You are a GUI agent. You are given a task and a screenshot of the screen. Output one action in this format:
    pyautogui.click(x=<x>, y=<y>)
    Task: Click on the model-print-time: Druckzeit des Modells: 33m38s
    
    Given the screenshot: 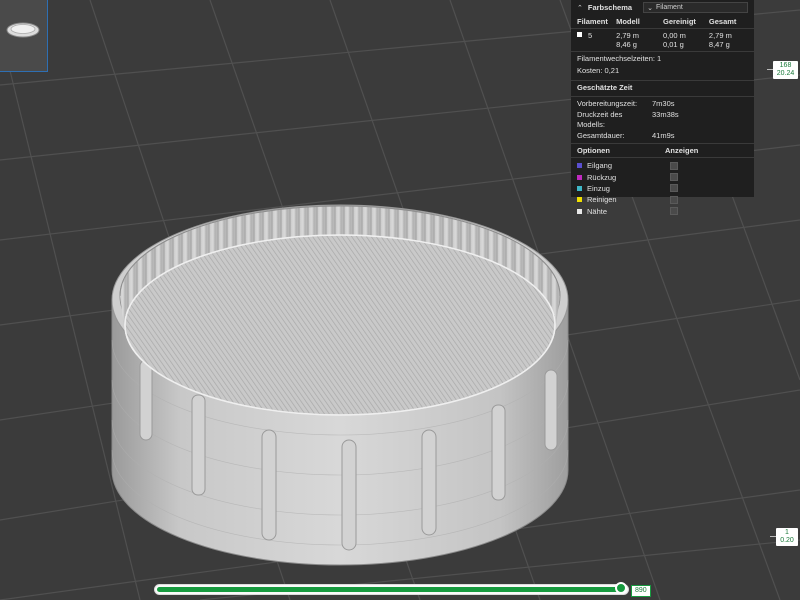 What is the action you would take?
    pyautogui.click(x=628, y=119)
    